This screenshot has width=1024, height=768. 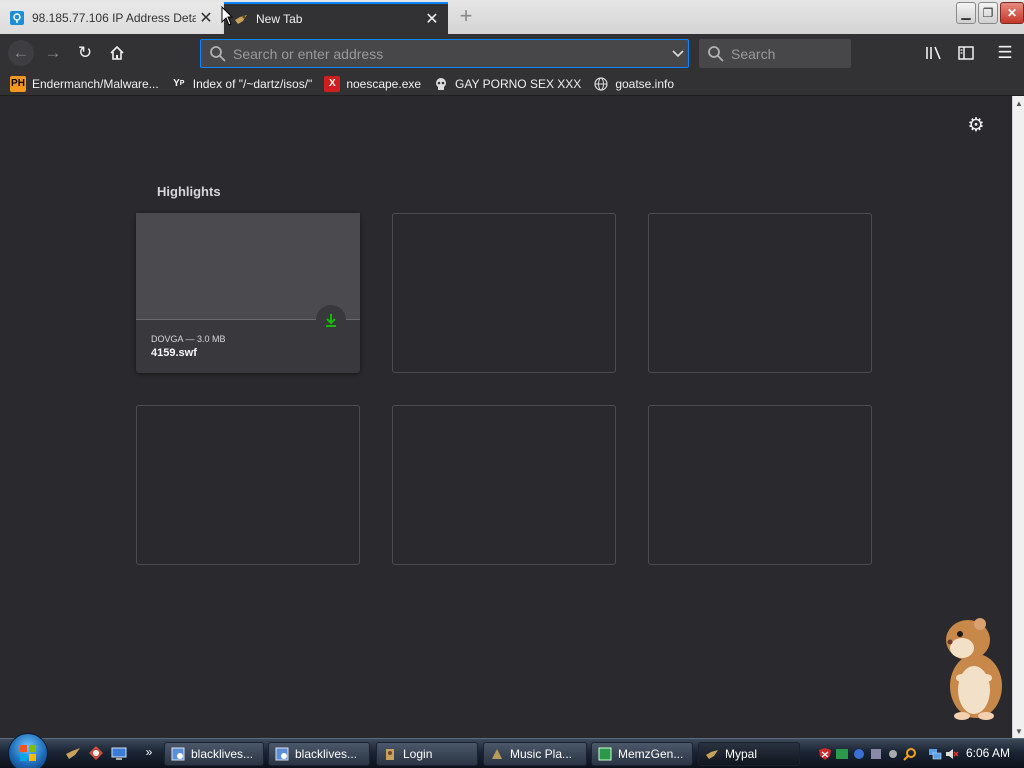 I want to click on taskbar-button-label: Mypal, so click(x=741, y=754).